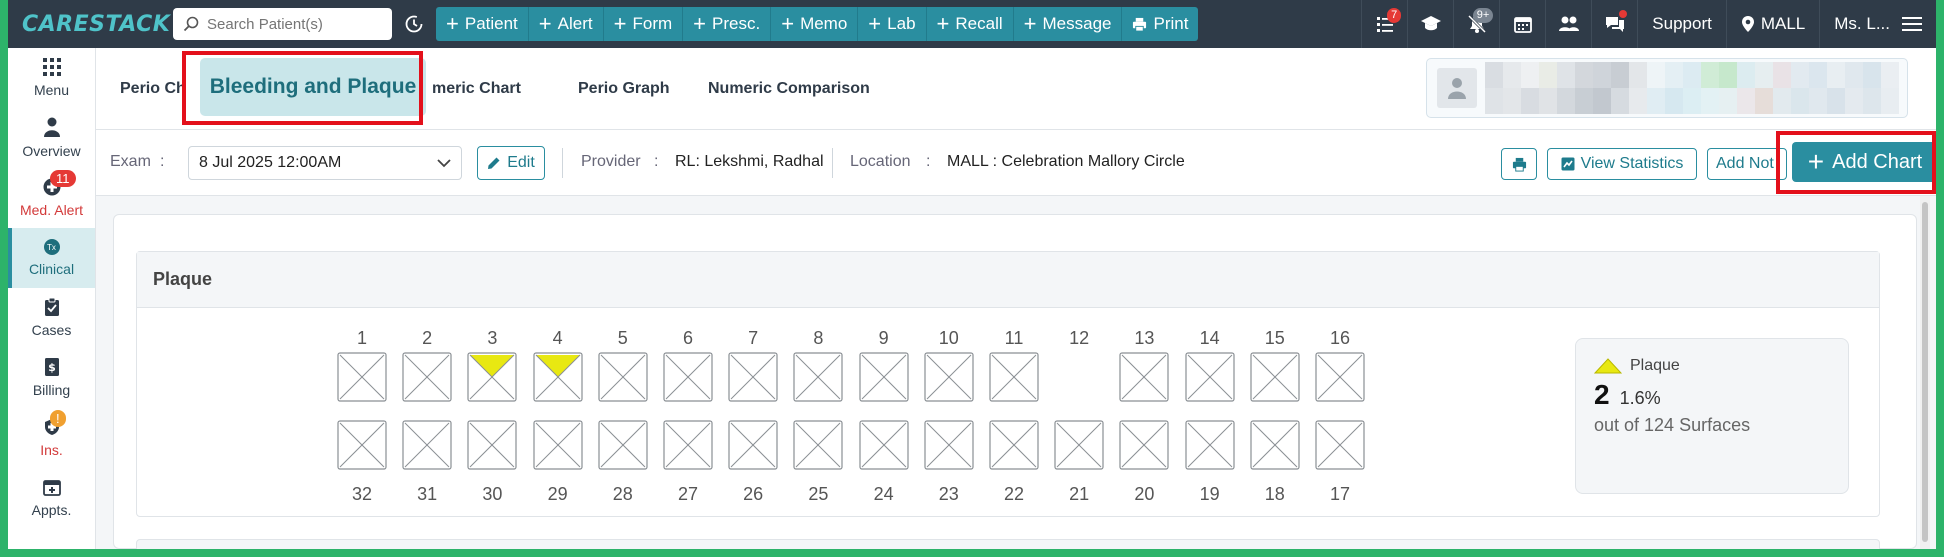 This screenshot has height=557, width=1944. I want to click on insurance-badge: !, so click(58, 418).